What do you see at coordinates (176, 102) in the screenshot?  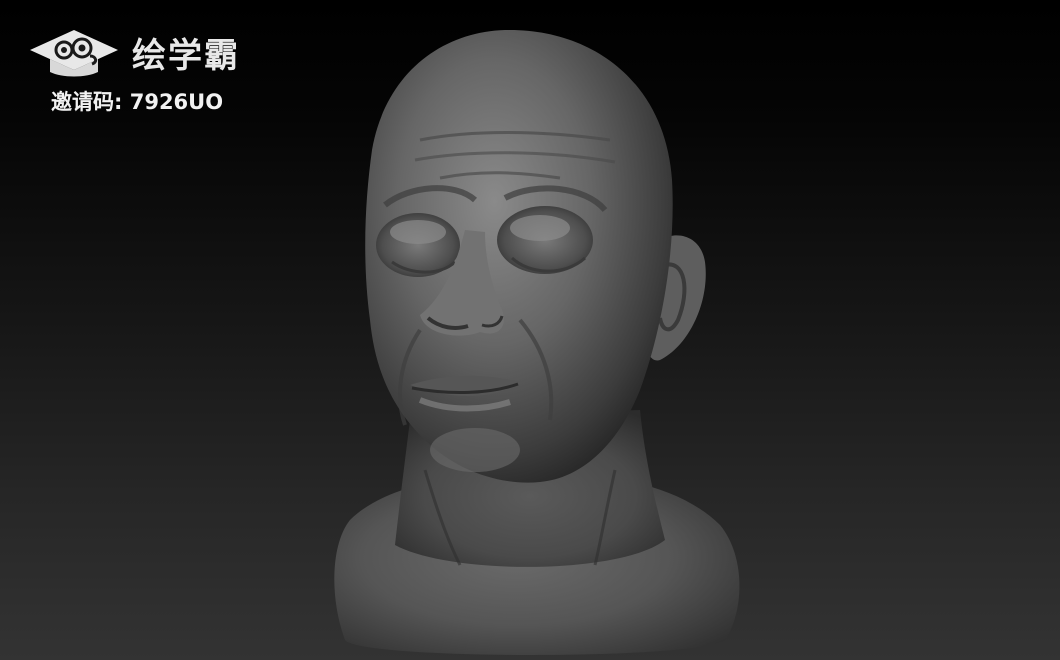 I see `invite-code-value: 7926UO` at bounding box center [176, 102].